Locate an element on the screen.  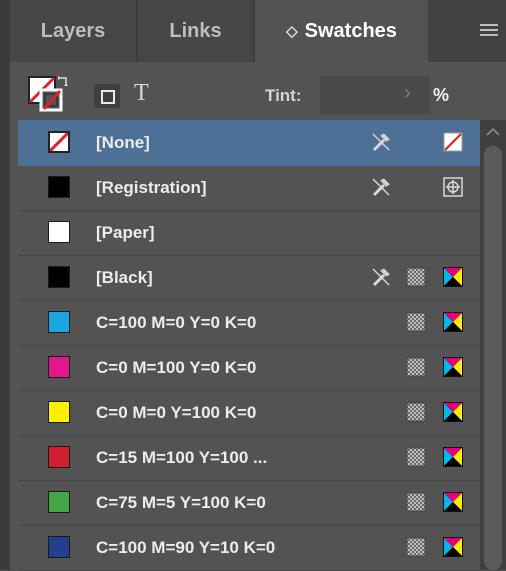
swatch-list-scrollbar is located at coordinates (493, 345).